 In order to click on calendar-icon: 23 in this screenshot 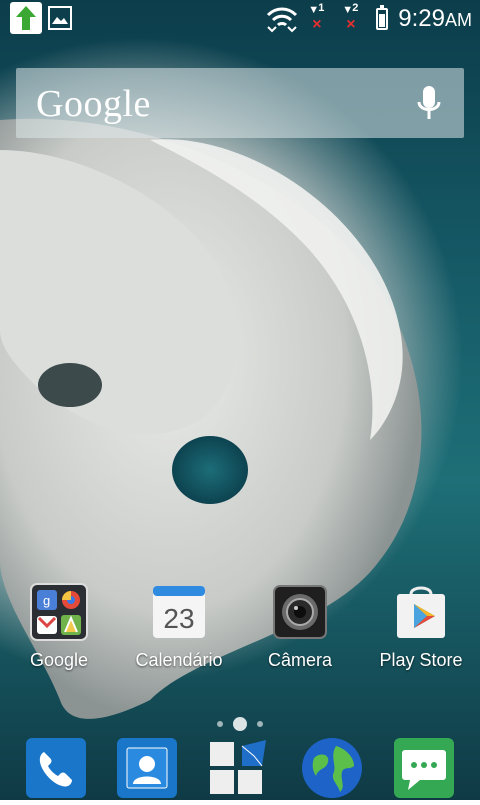, I will do `click(179, 612)`.